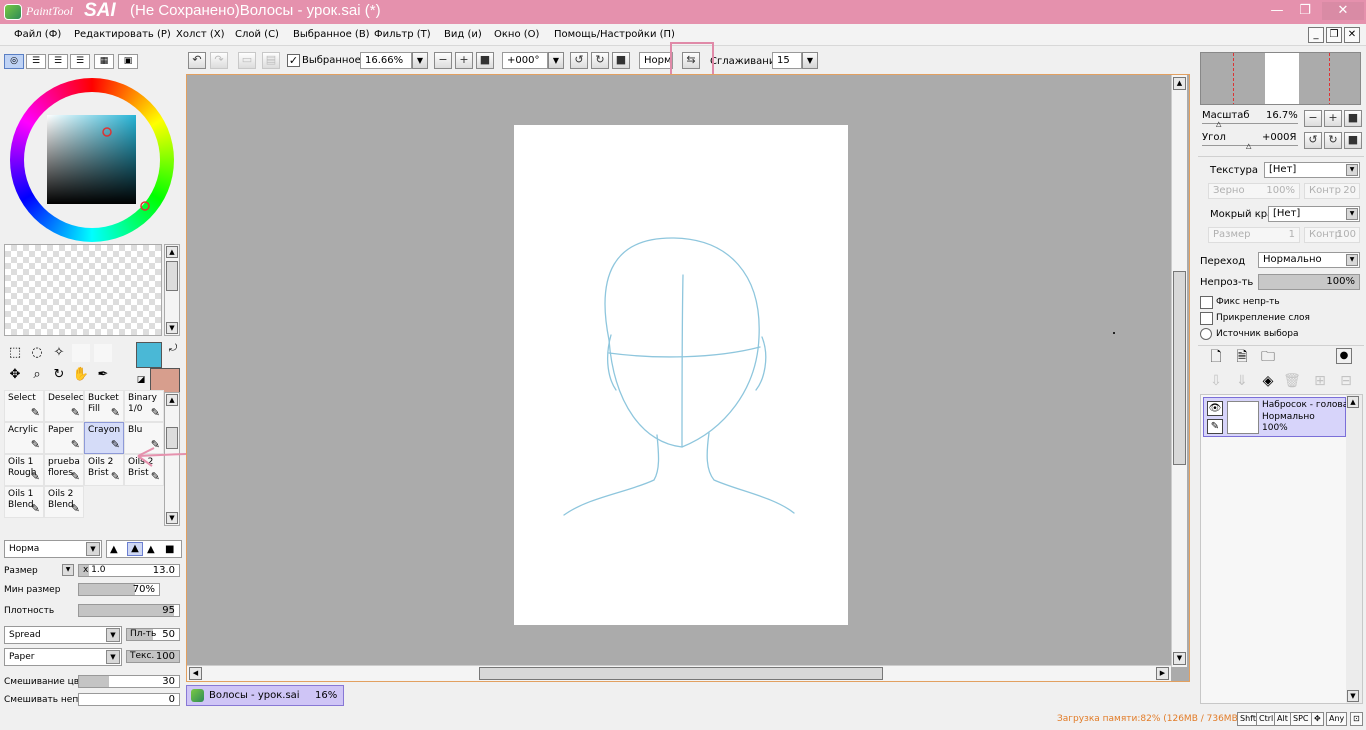 The image size is (1366, 730). Describe the element at coordinates (386, 60) in the screenshot. I see `zoom-field: 16.66%` at that location.